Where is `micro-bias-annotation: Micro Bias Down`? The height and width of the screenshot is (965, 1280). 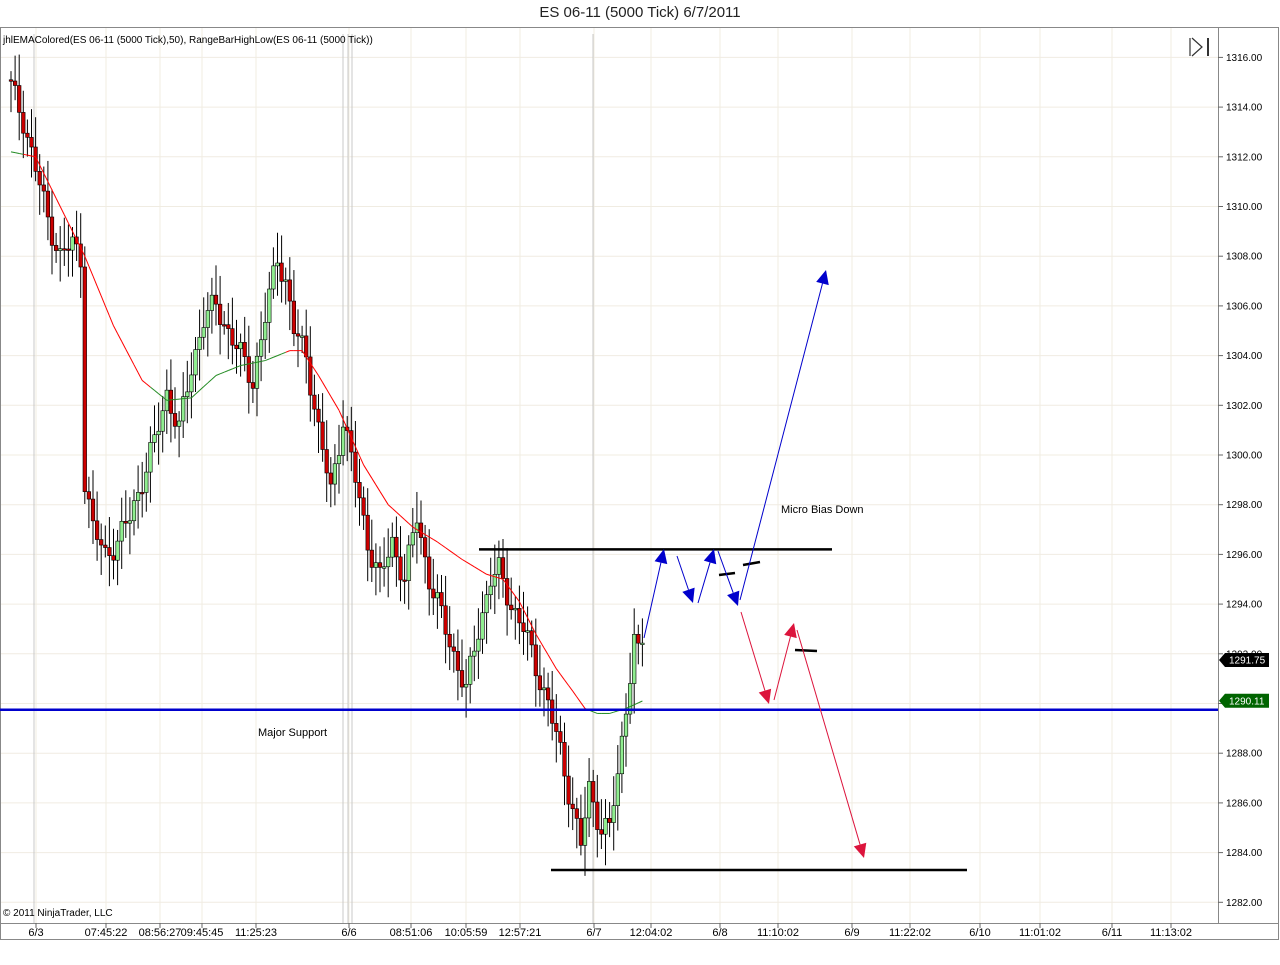 micro-bias-annotation: Micro Bias Down is located at coordinates (822, 510).